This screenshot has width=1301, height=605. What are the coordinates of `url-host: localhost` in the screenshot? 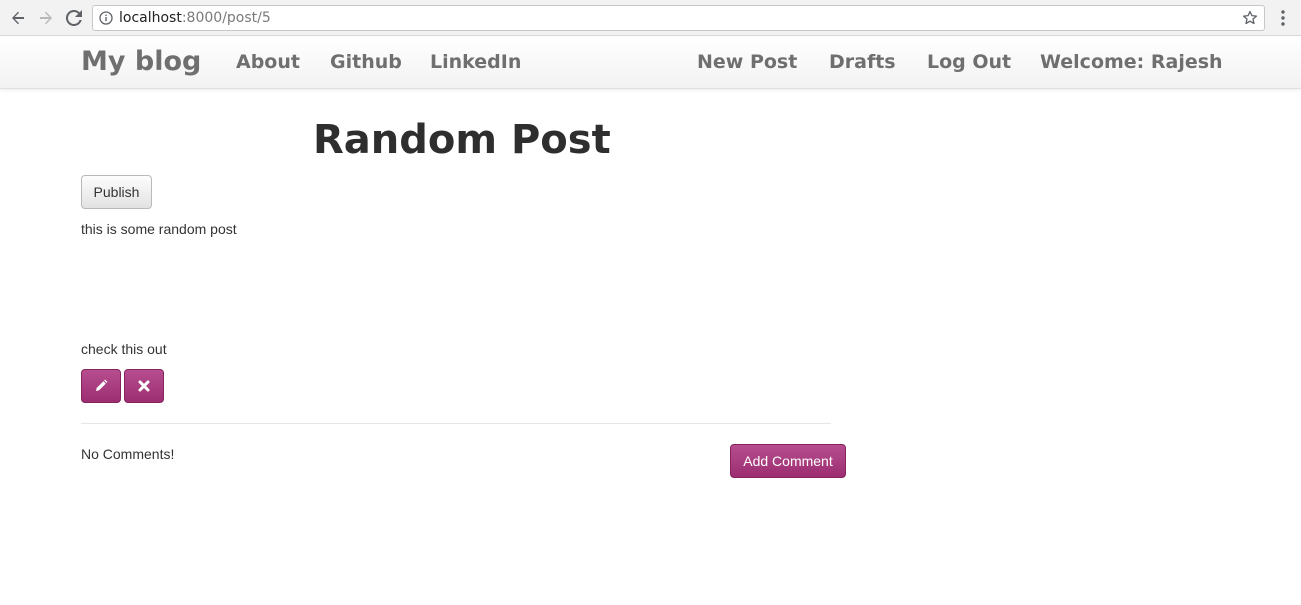 It's located at (150, 18).